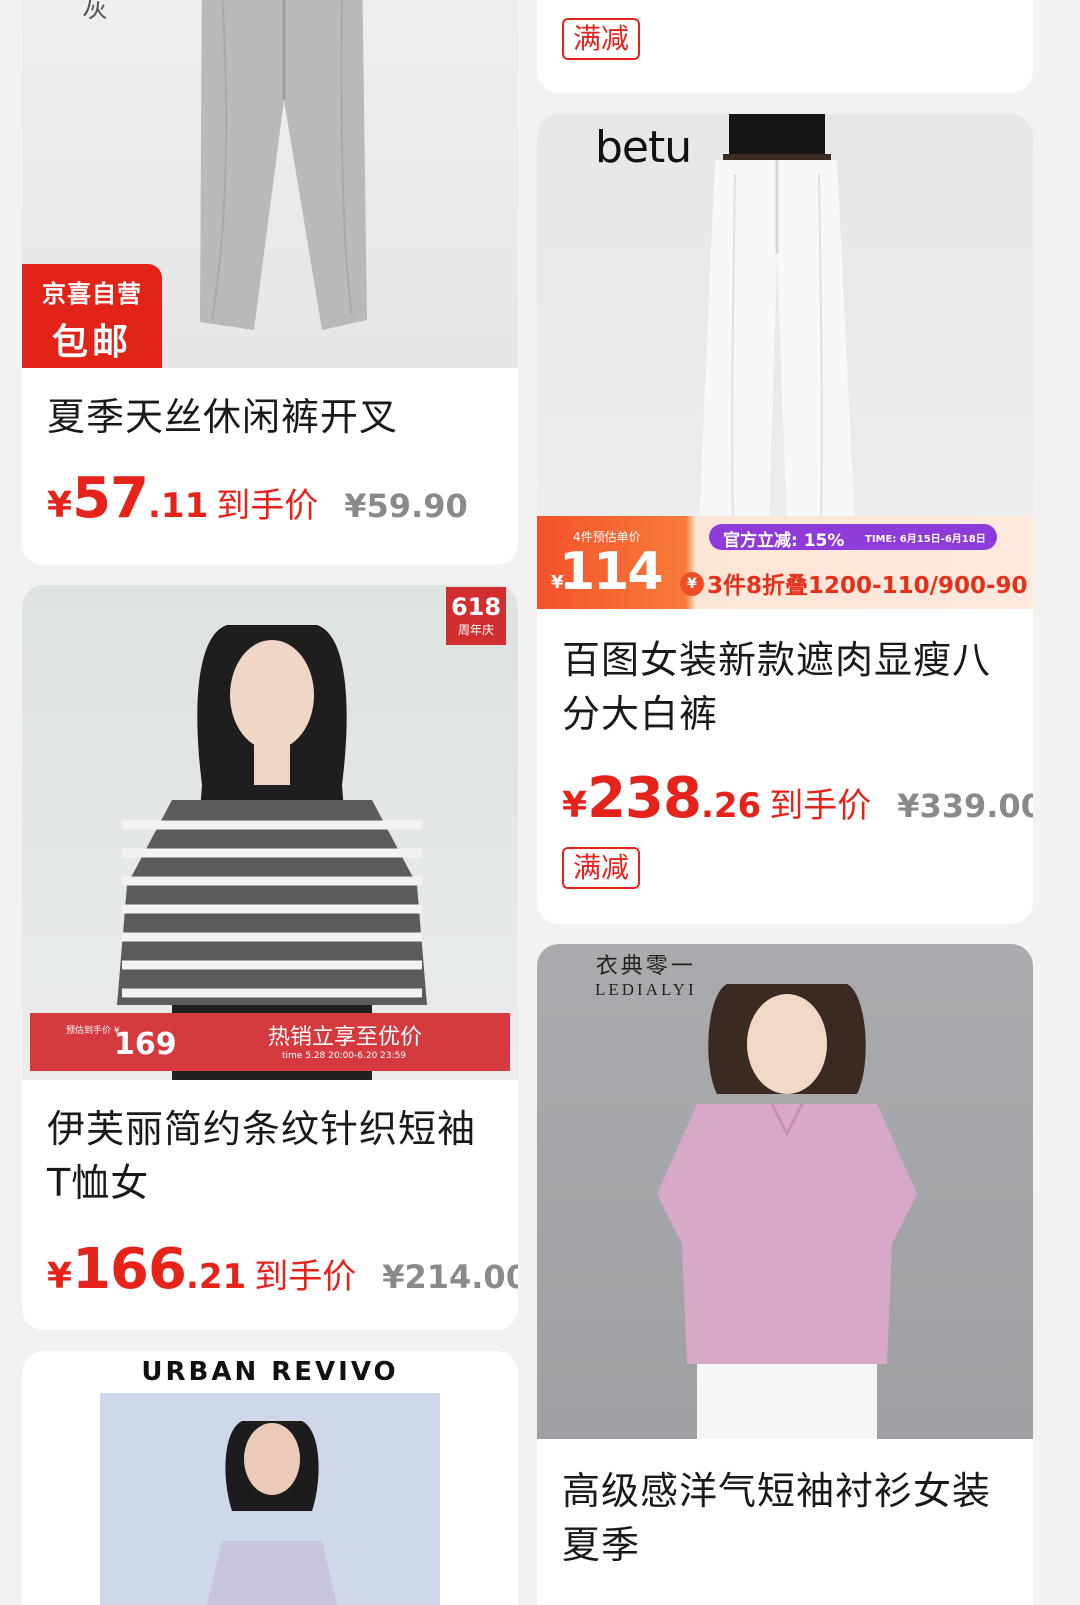  I want to click on brand-logo: betu, so click(643, 147).